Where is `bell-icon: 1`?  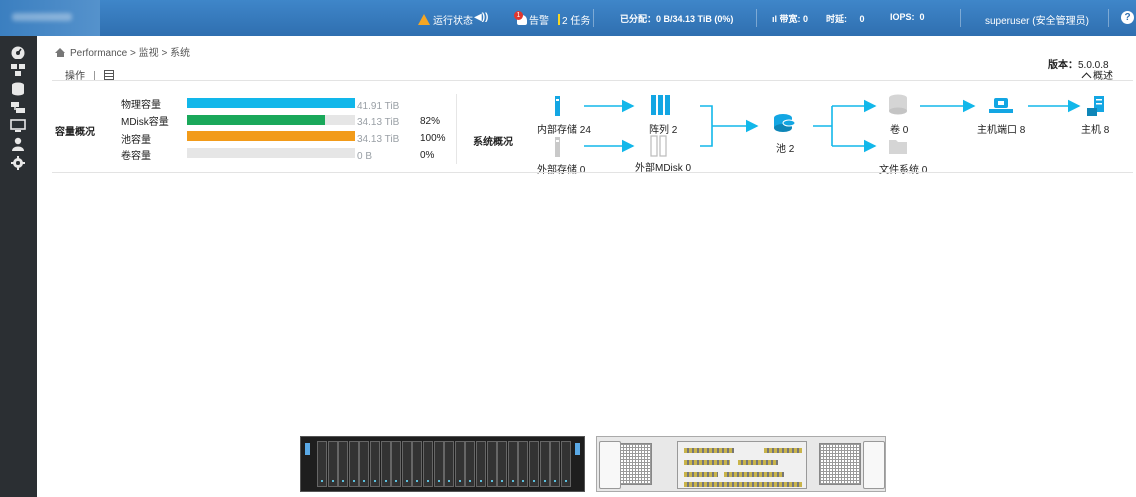 bell-icon: 1 is located at coordinates (520, 18).